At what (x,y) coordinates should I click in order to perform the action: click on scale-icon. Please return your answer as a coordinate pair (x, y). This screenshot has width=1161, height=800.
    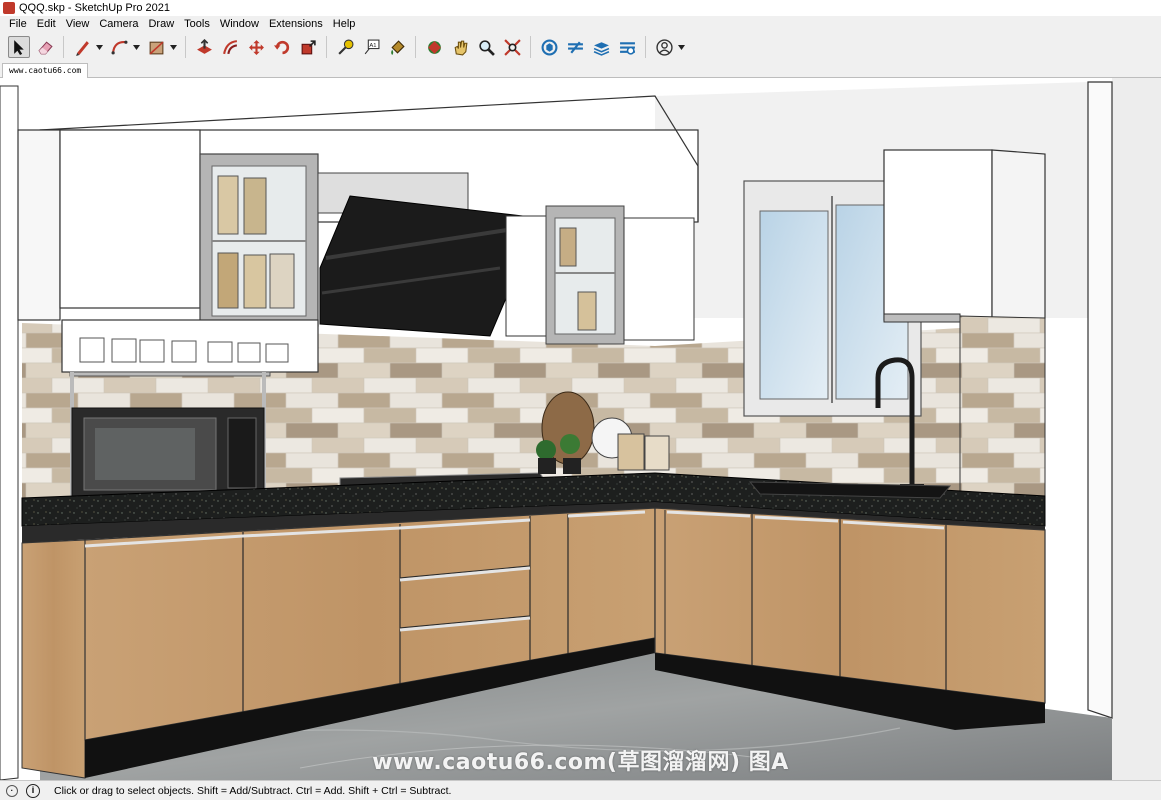
    Looking at the image, I should click on (308, 46).